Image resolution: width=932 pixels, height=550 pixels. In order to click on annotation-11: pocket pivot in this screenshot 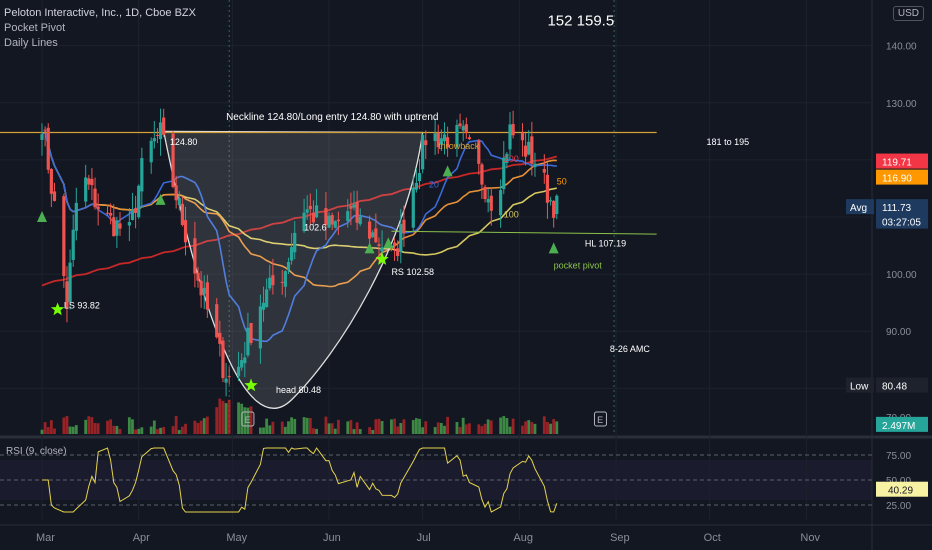, I will do `click(578, 265)`.